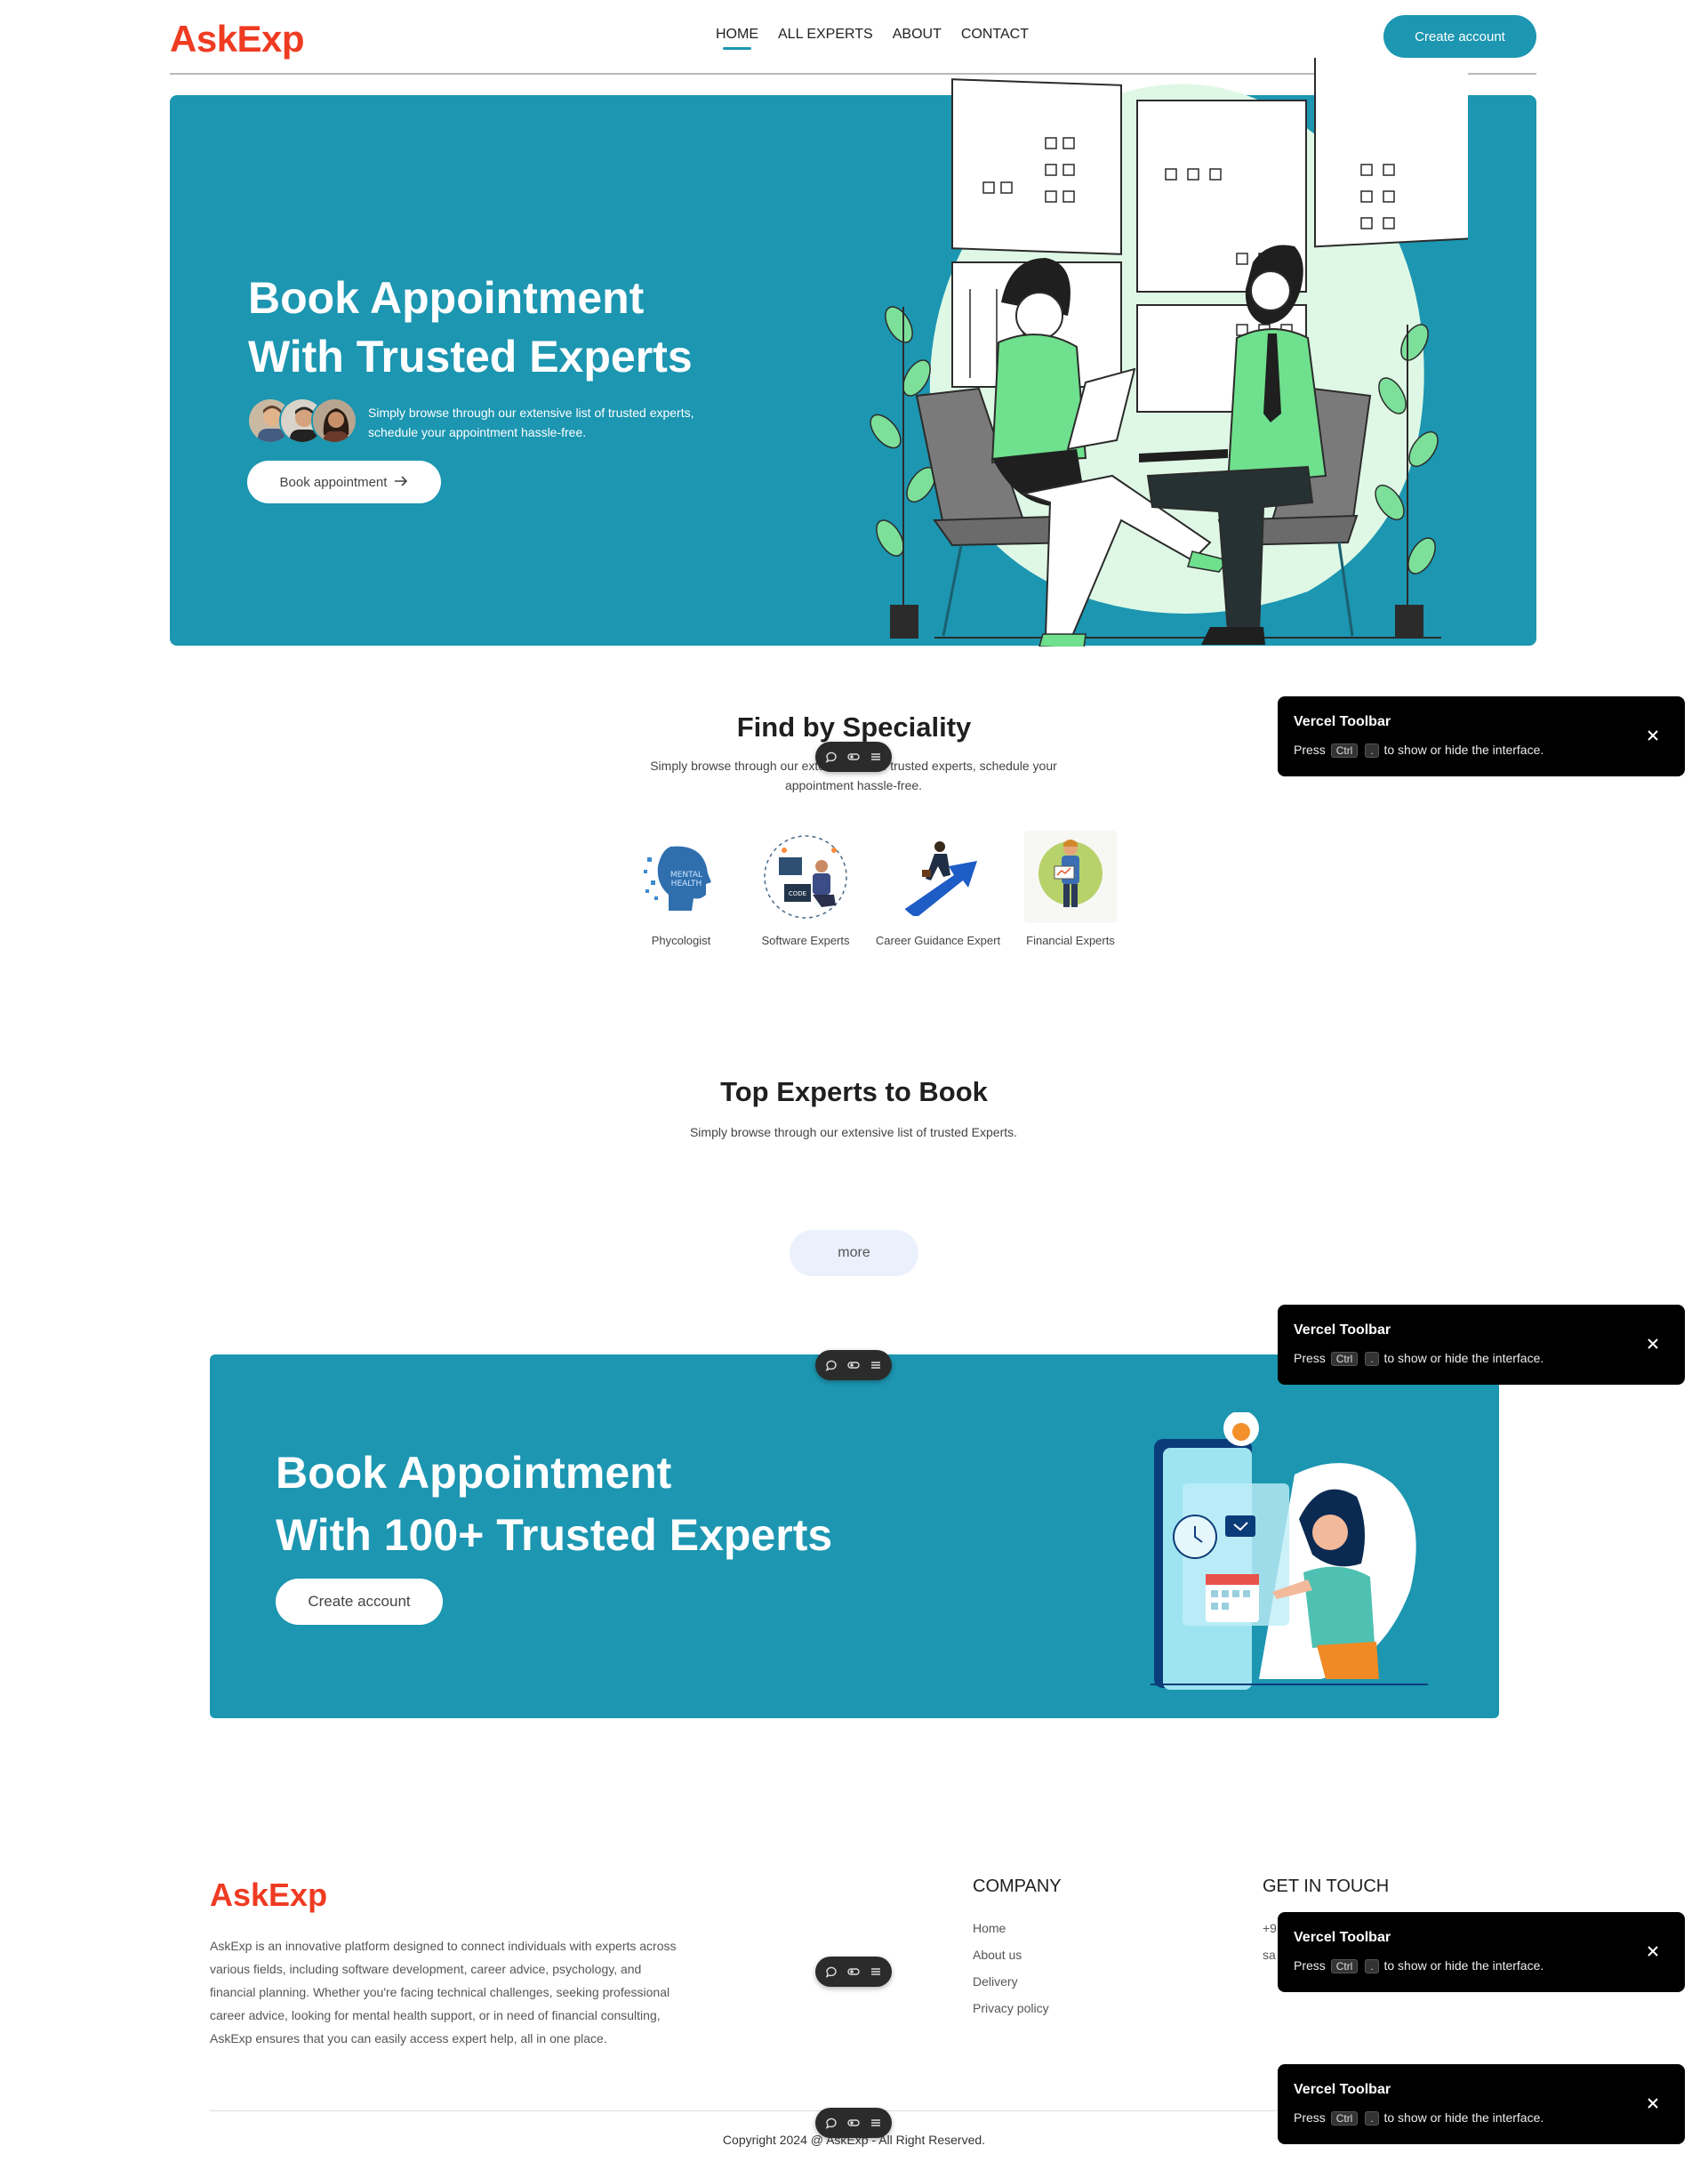  What do you see at coordinates (1018, 1954) in the screenshot?
I see `footer-link-about: About us` at bounding box center [1018, 1954].